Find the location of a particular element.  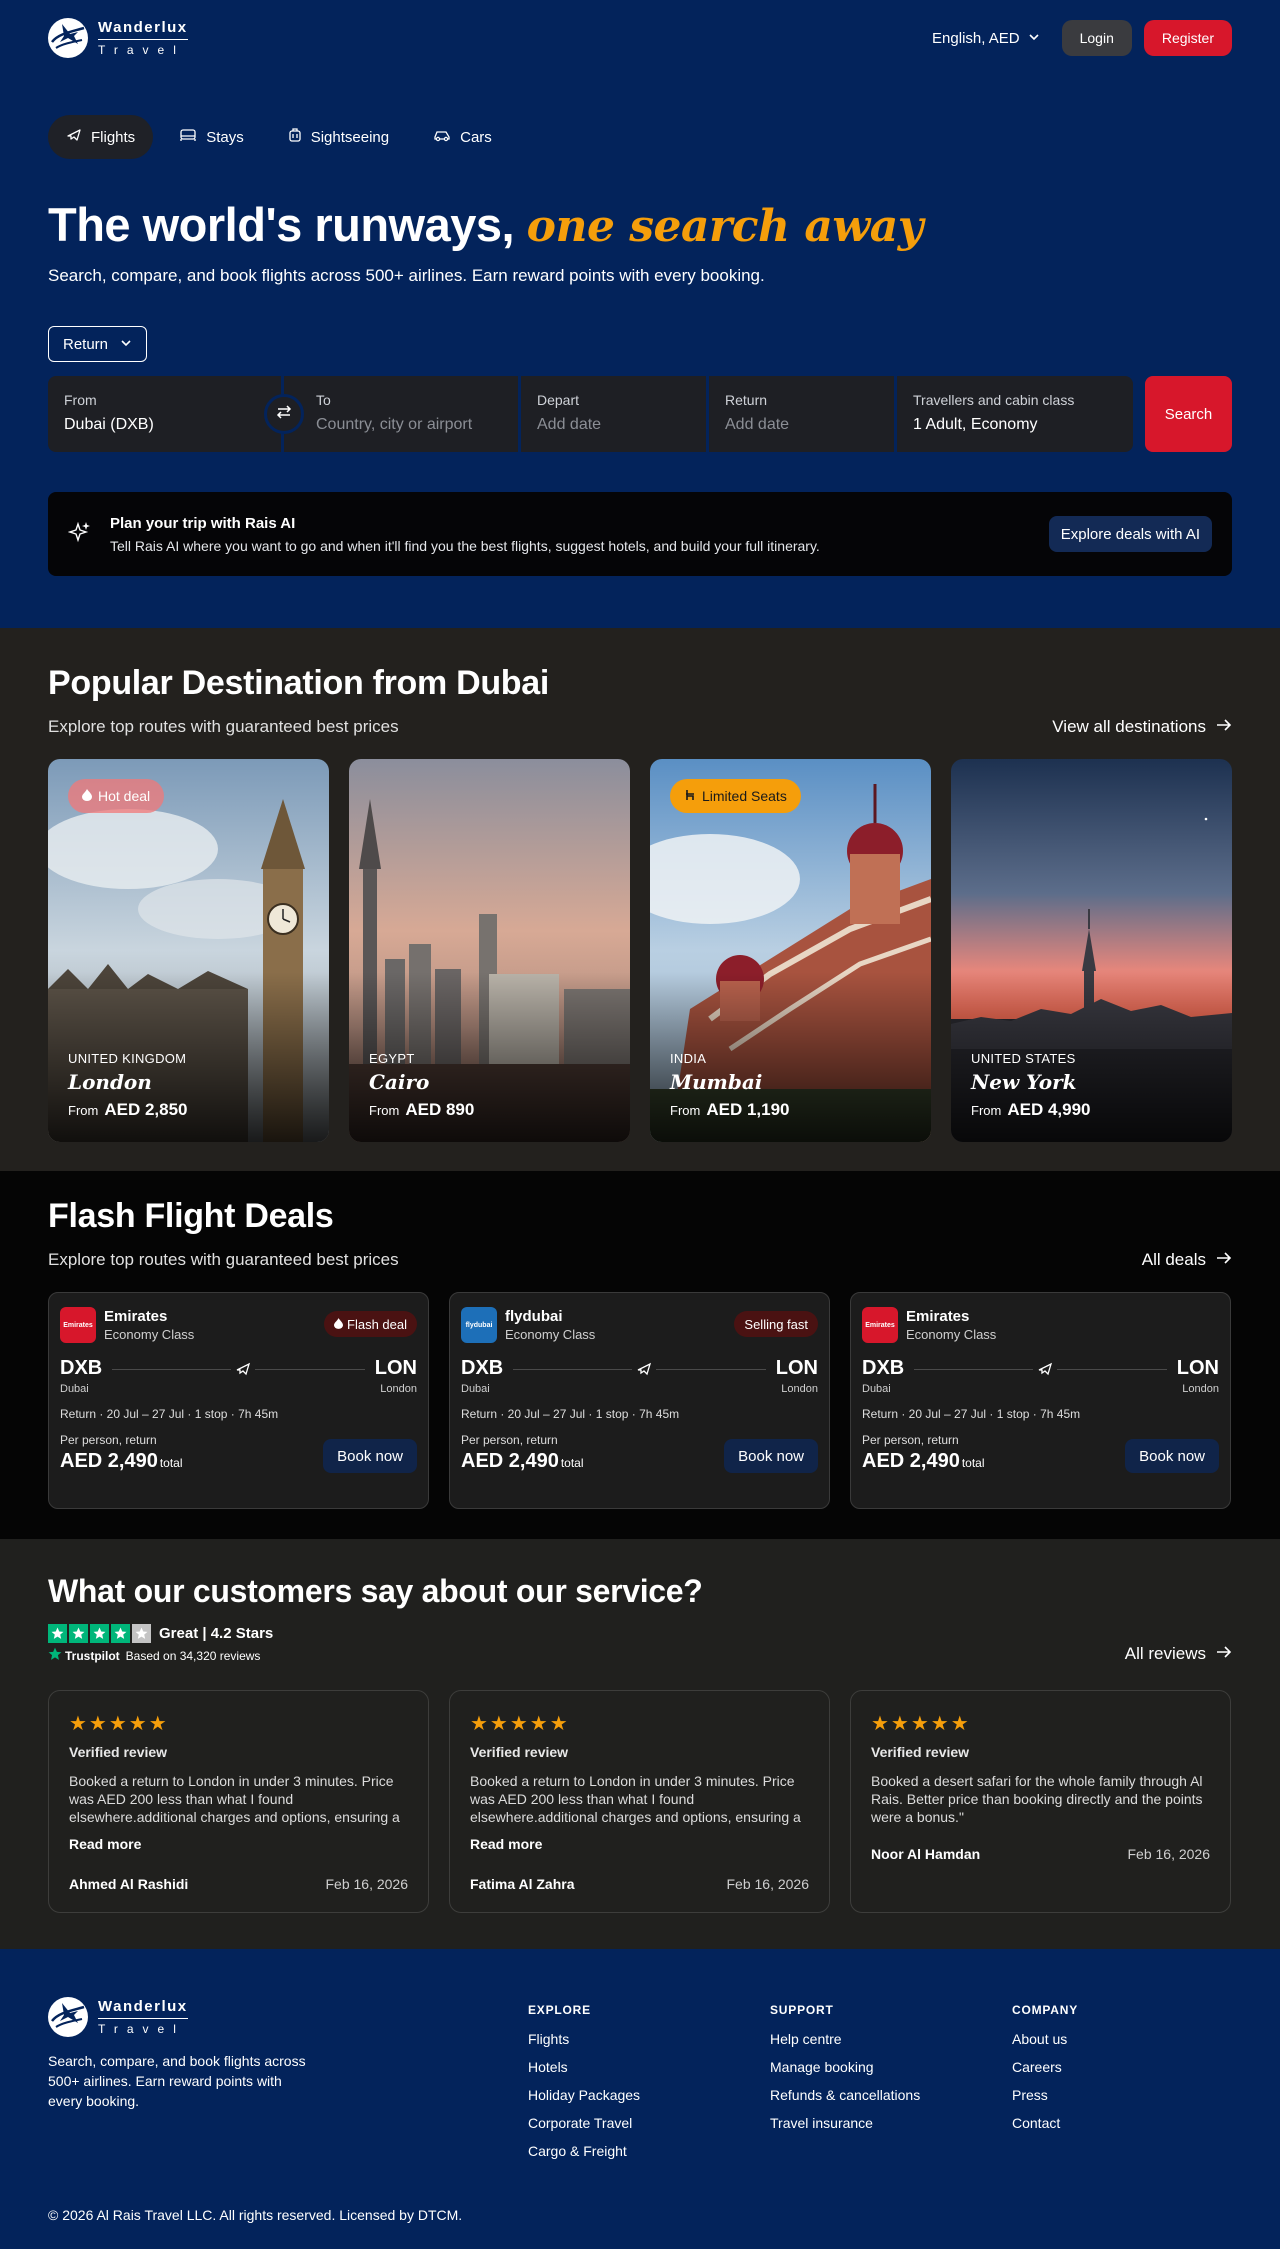

badge-label: Selling fast is located at coordinates (776, 1324).